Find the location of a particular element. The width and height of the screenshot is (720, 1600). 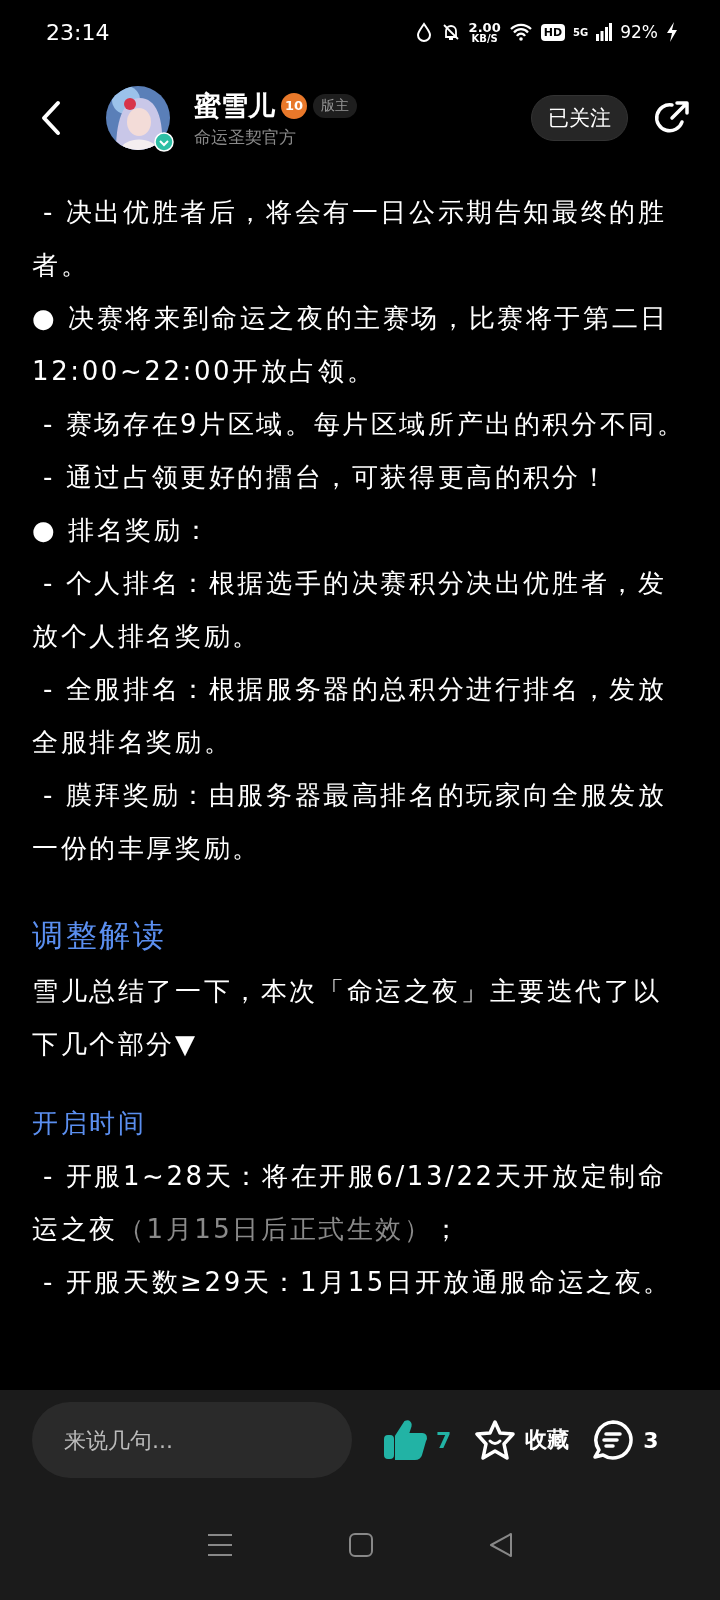

signal-icon is located at coordinates (604, 32).